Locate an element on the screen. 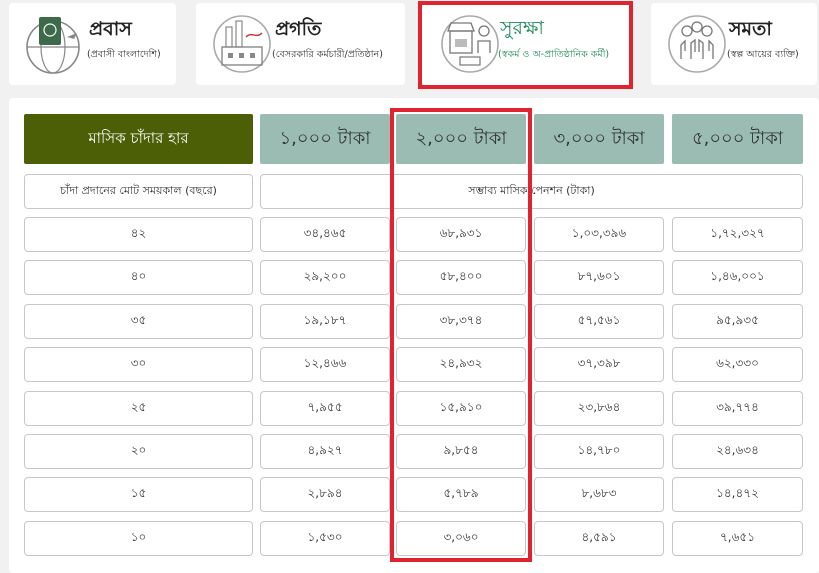 This screenshot has height=573, width=819. card-title: সুরক্ষা is located at coordinates (522, 28).